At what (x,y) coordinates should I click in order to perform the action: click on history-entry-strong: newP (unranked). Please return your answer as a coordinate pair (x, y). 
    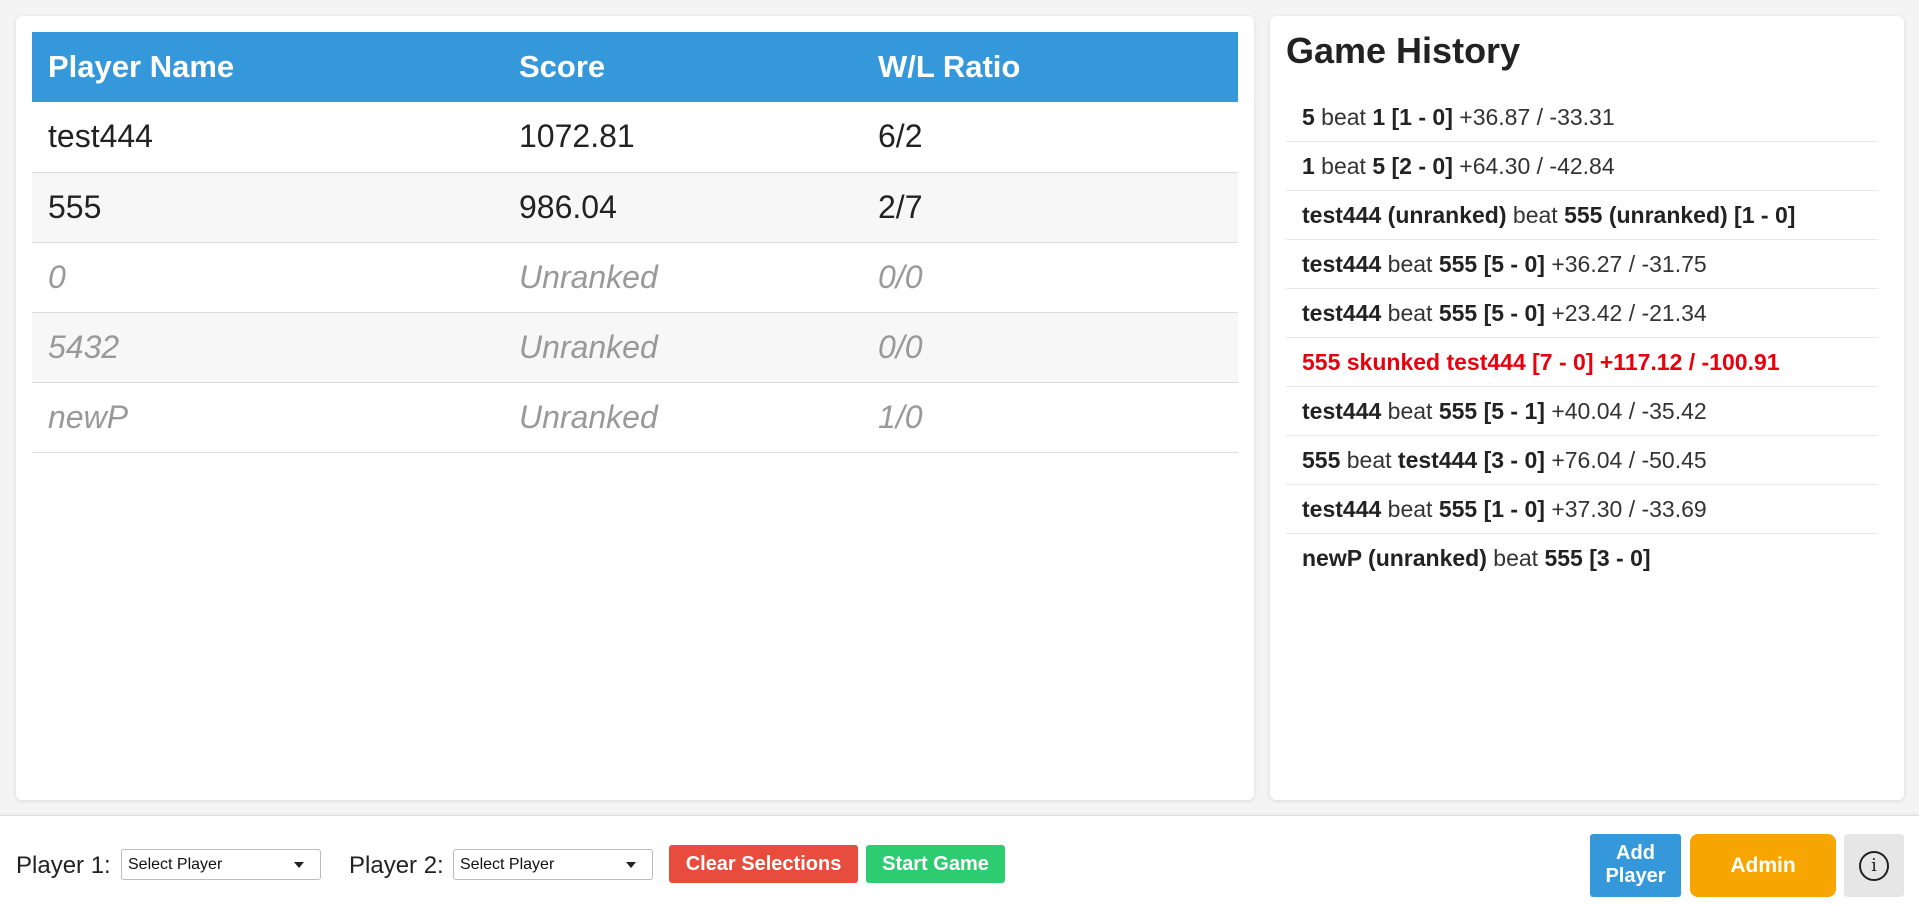
    Looking at the image, I should click on (1394, 558).